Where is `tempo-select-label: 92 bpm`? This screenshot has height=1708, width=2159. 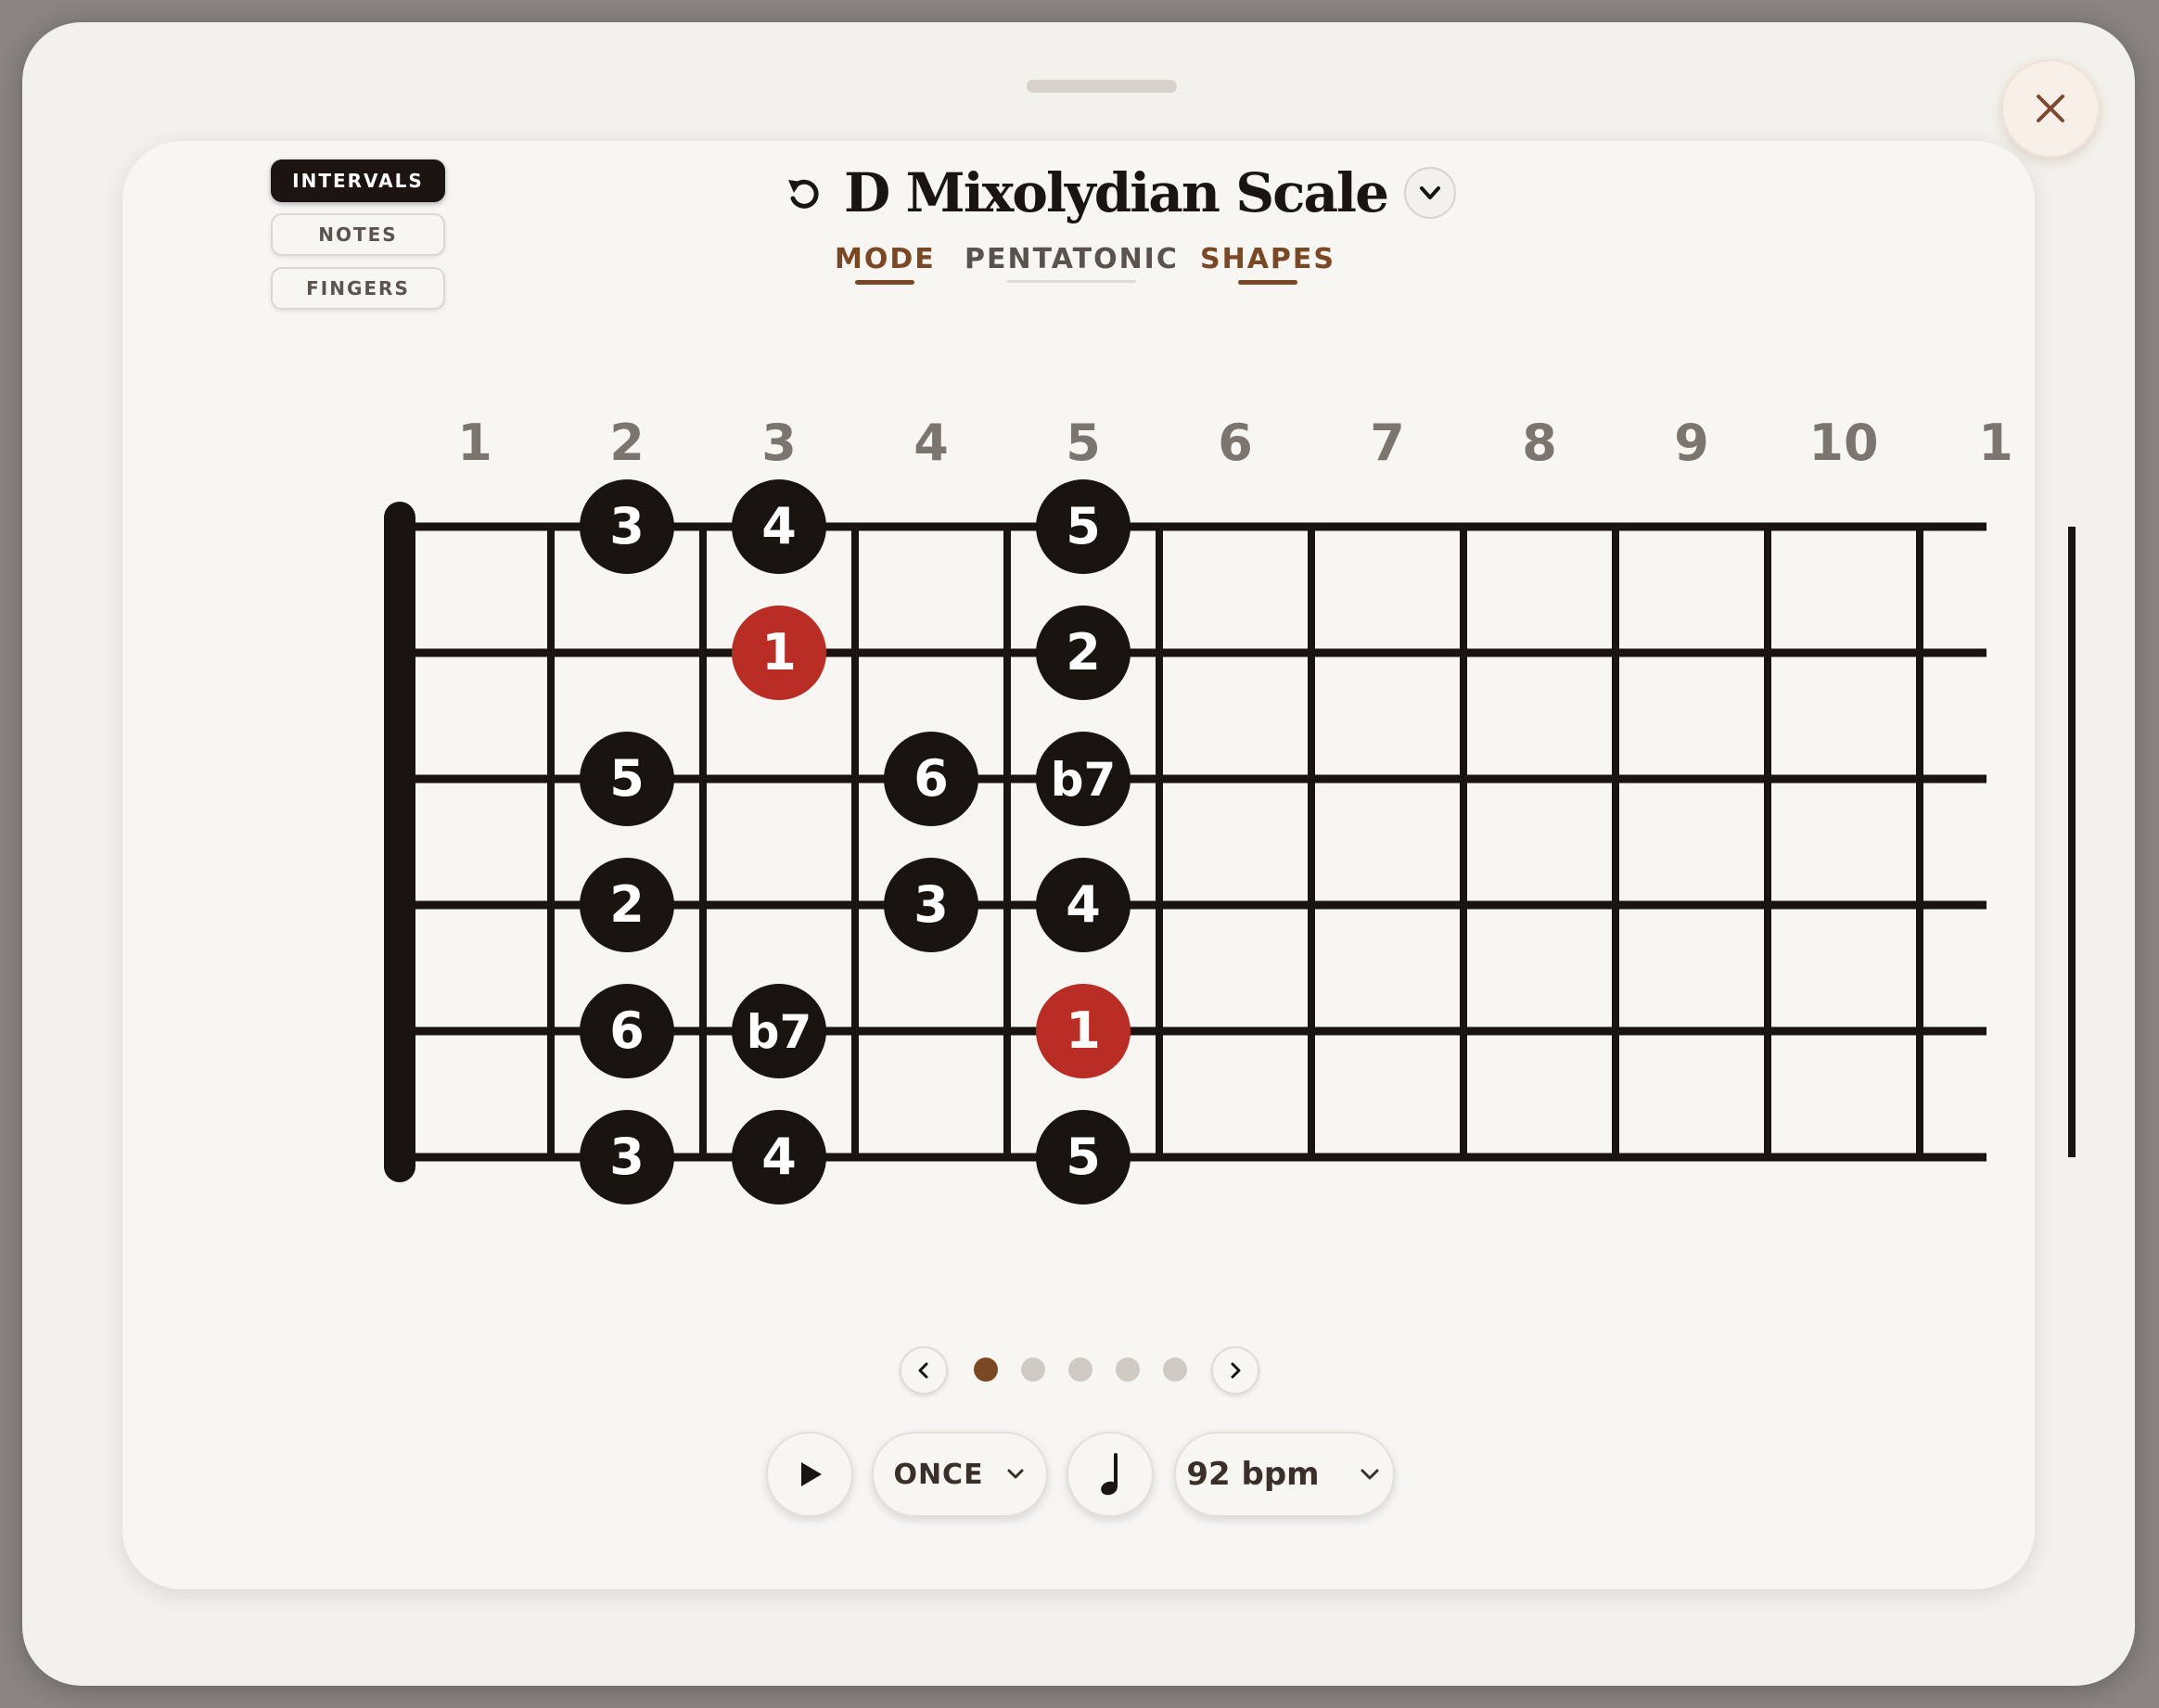 tempo-select-label: 92 bpm is located at coordinates (1253, 1474).